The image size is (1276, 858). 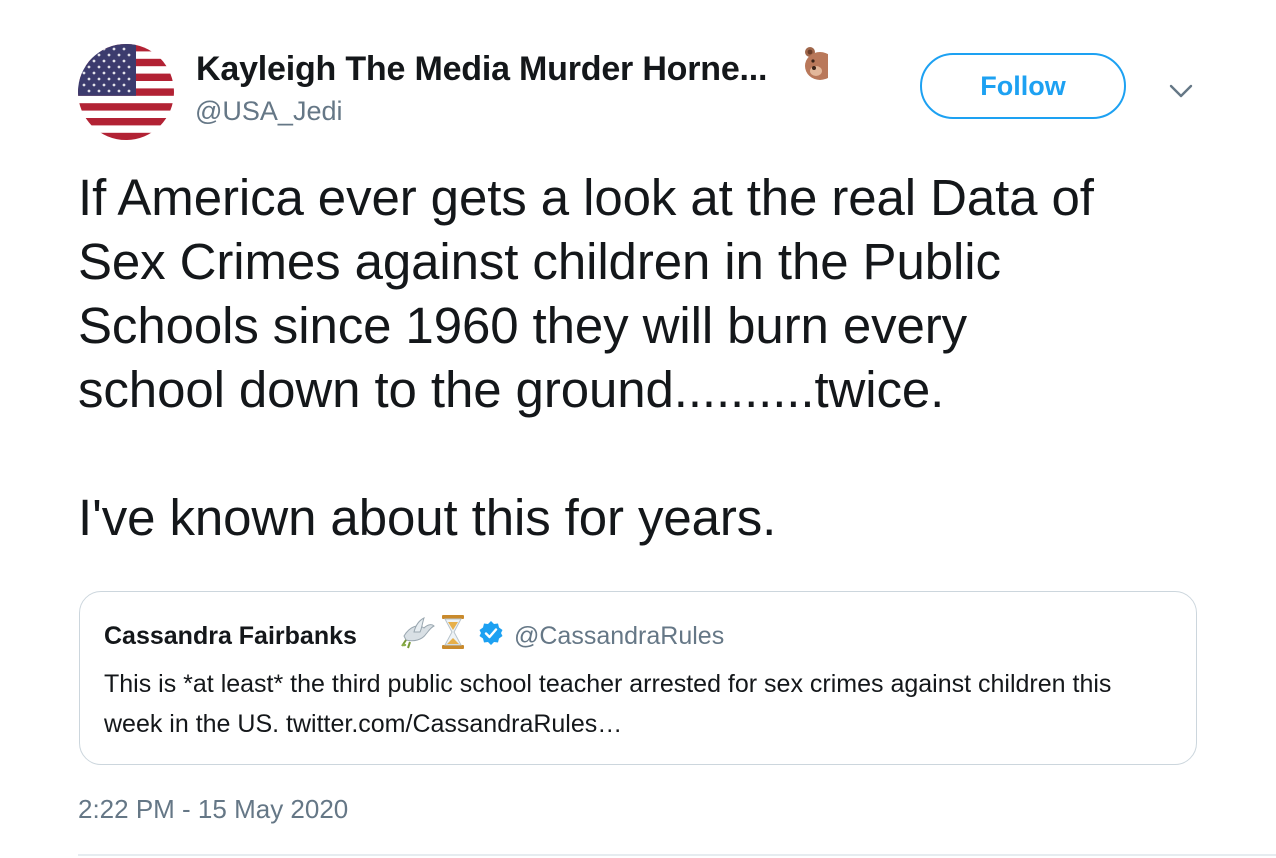 What do you see at coordinates (619, 636) in the screenshot?
I see `quoted-author-handle: @CassandraRules` at bounding box center [619, 636].